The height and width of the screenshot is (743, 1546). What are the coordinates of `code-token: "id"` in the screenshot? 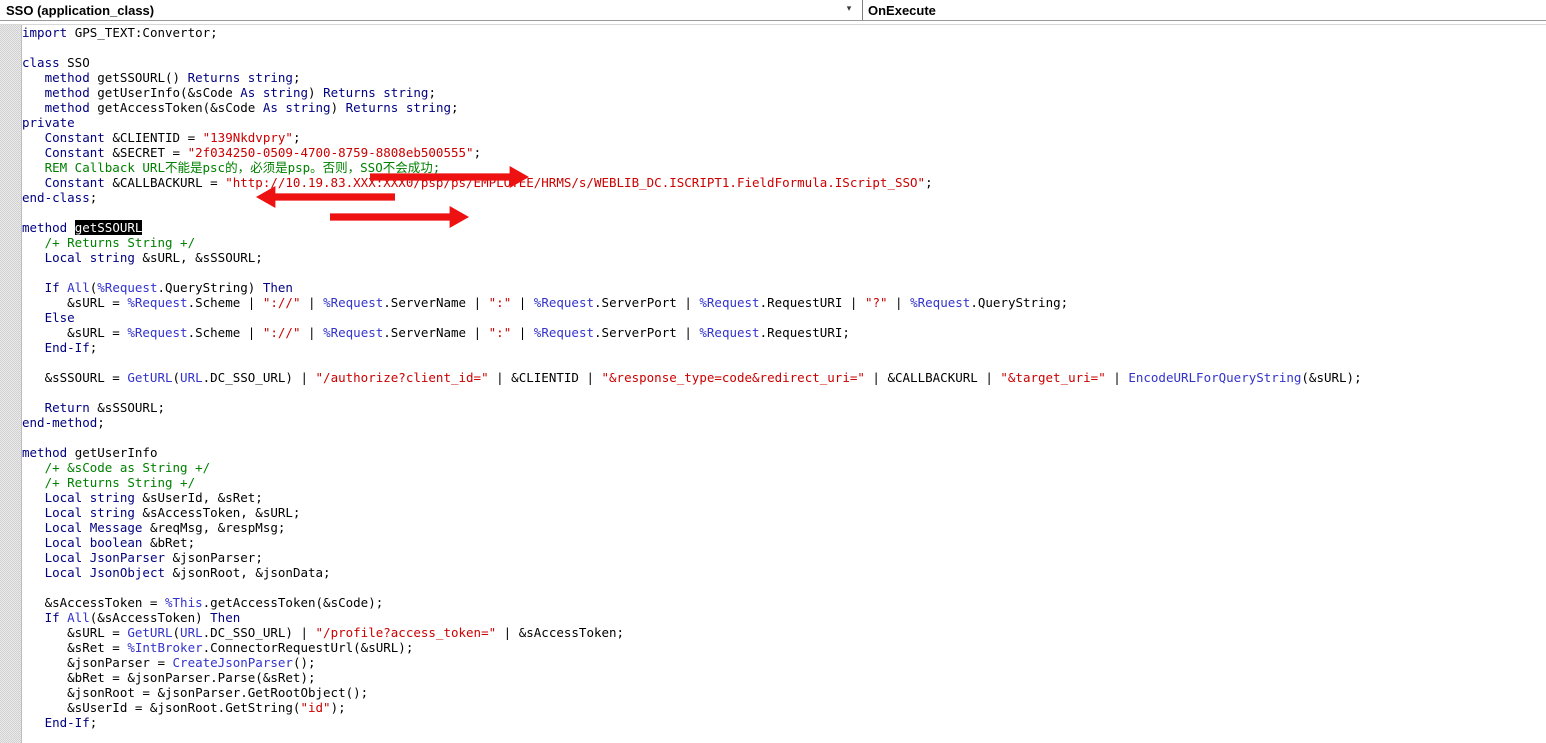 It's located at (315, 707).